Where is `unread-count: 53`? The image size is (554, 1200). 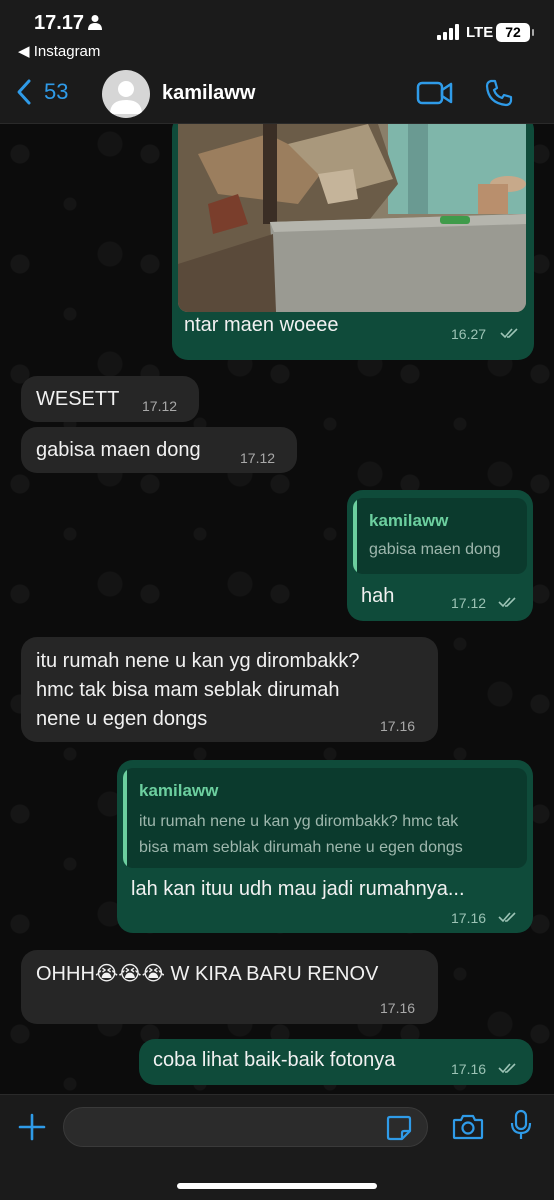 unread-count: 53 is located at coordinates (56, 91).